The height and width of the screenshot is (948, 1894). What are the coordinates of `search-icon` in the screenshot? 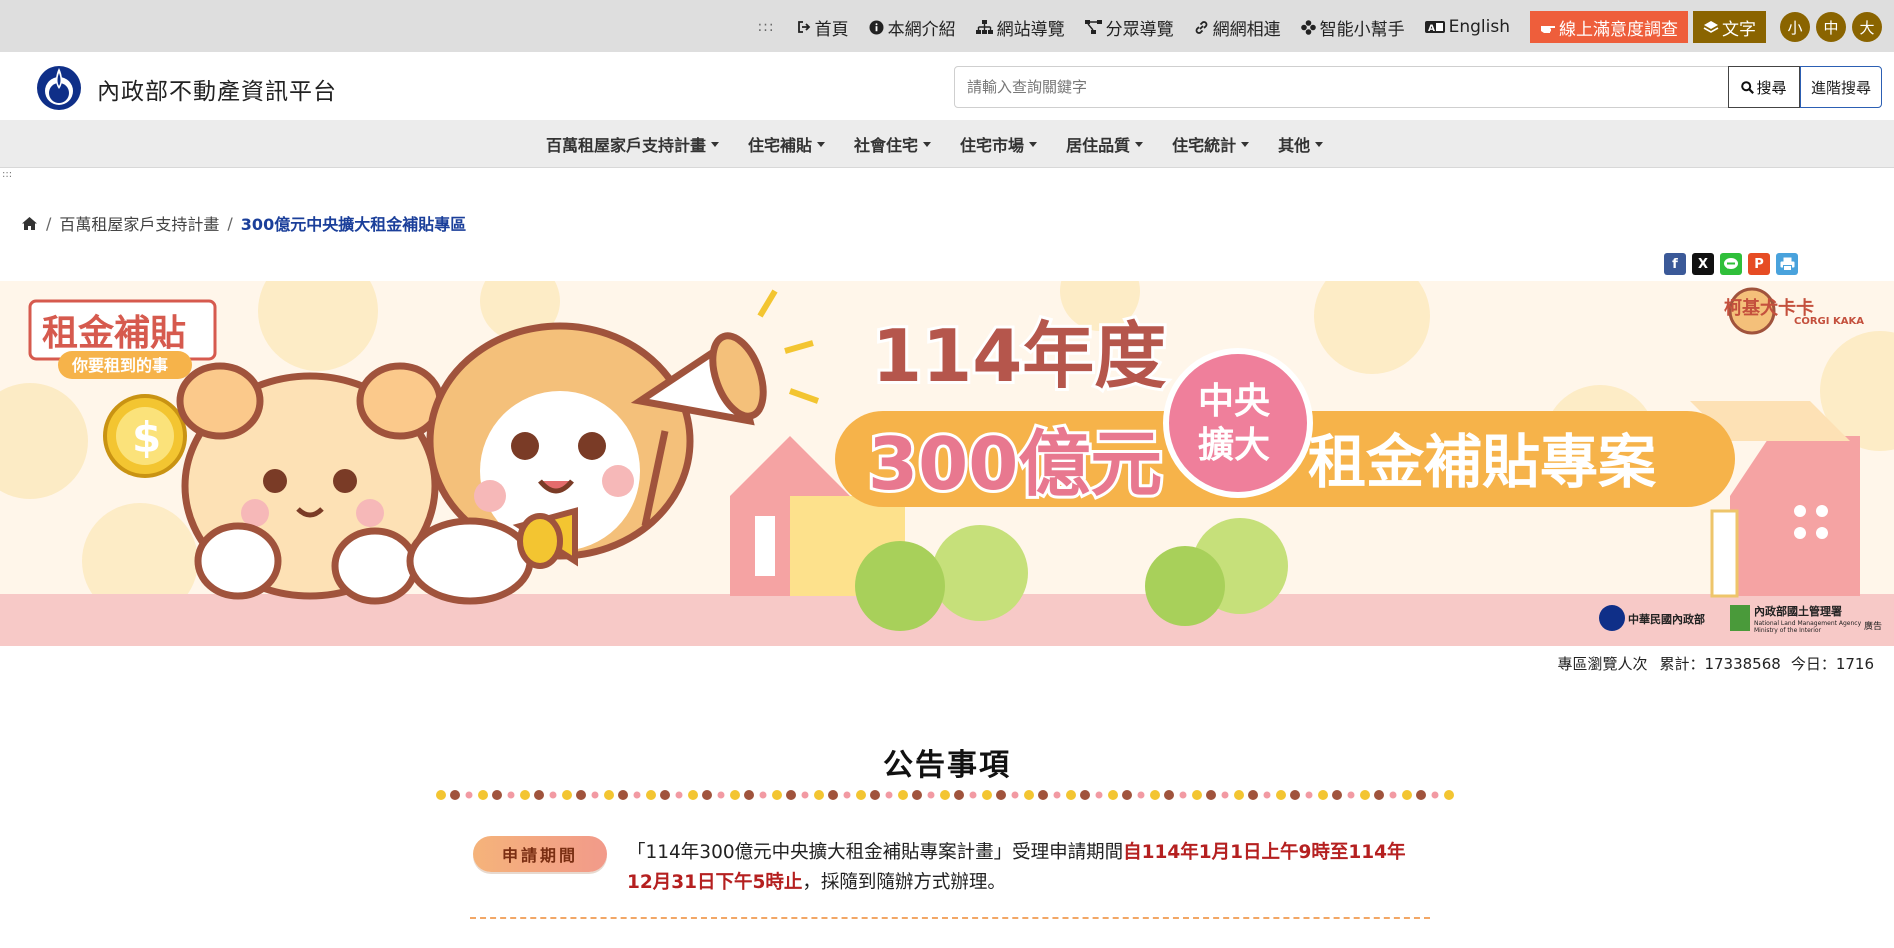 It's located at (1748, 87).